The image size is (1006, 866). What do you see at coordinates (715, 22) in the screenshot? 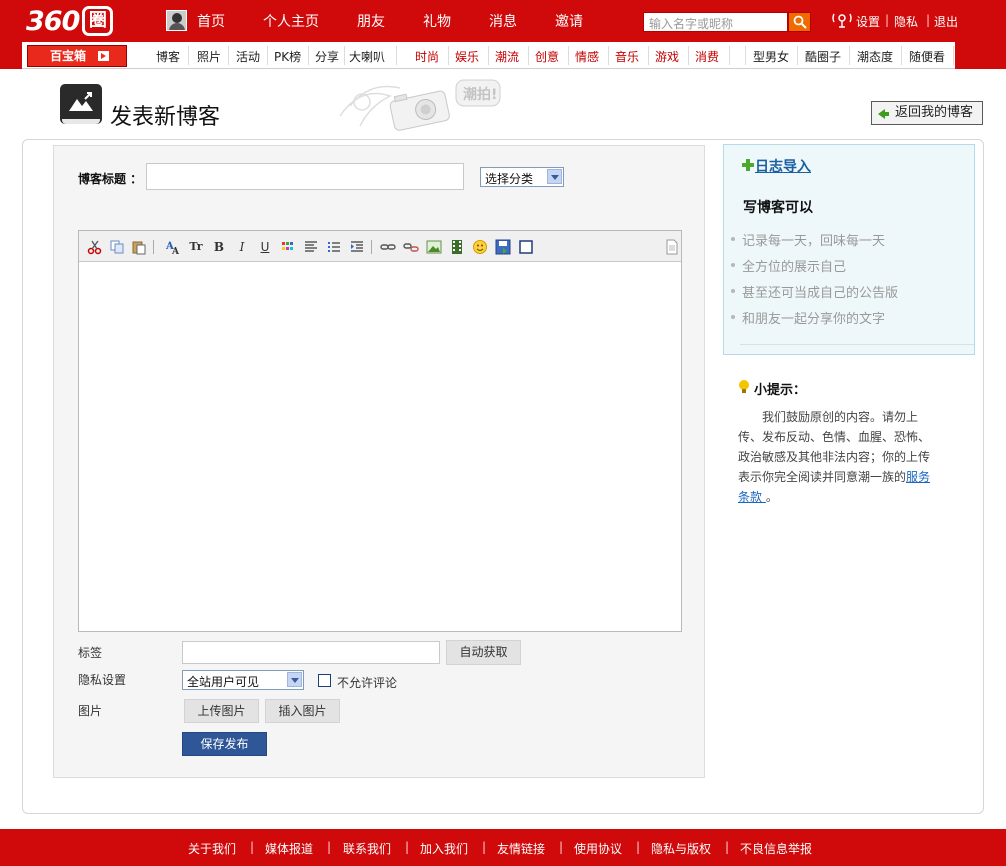
I see `search-input: 输入名字或昵称` at bounding box center [715, 22].